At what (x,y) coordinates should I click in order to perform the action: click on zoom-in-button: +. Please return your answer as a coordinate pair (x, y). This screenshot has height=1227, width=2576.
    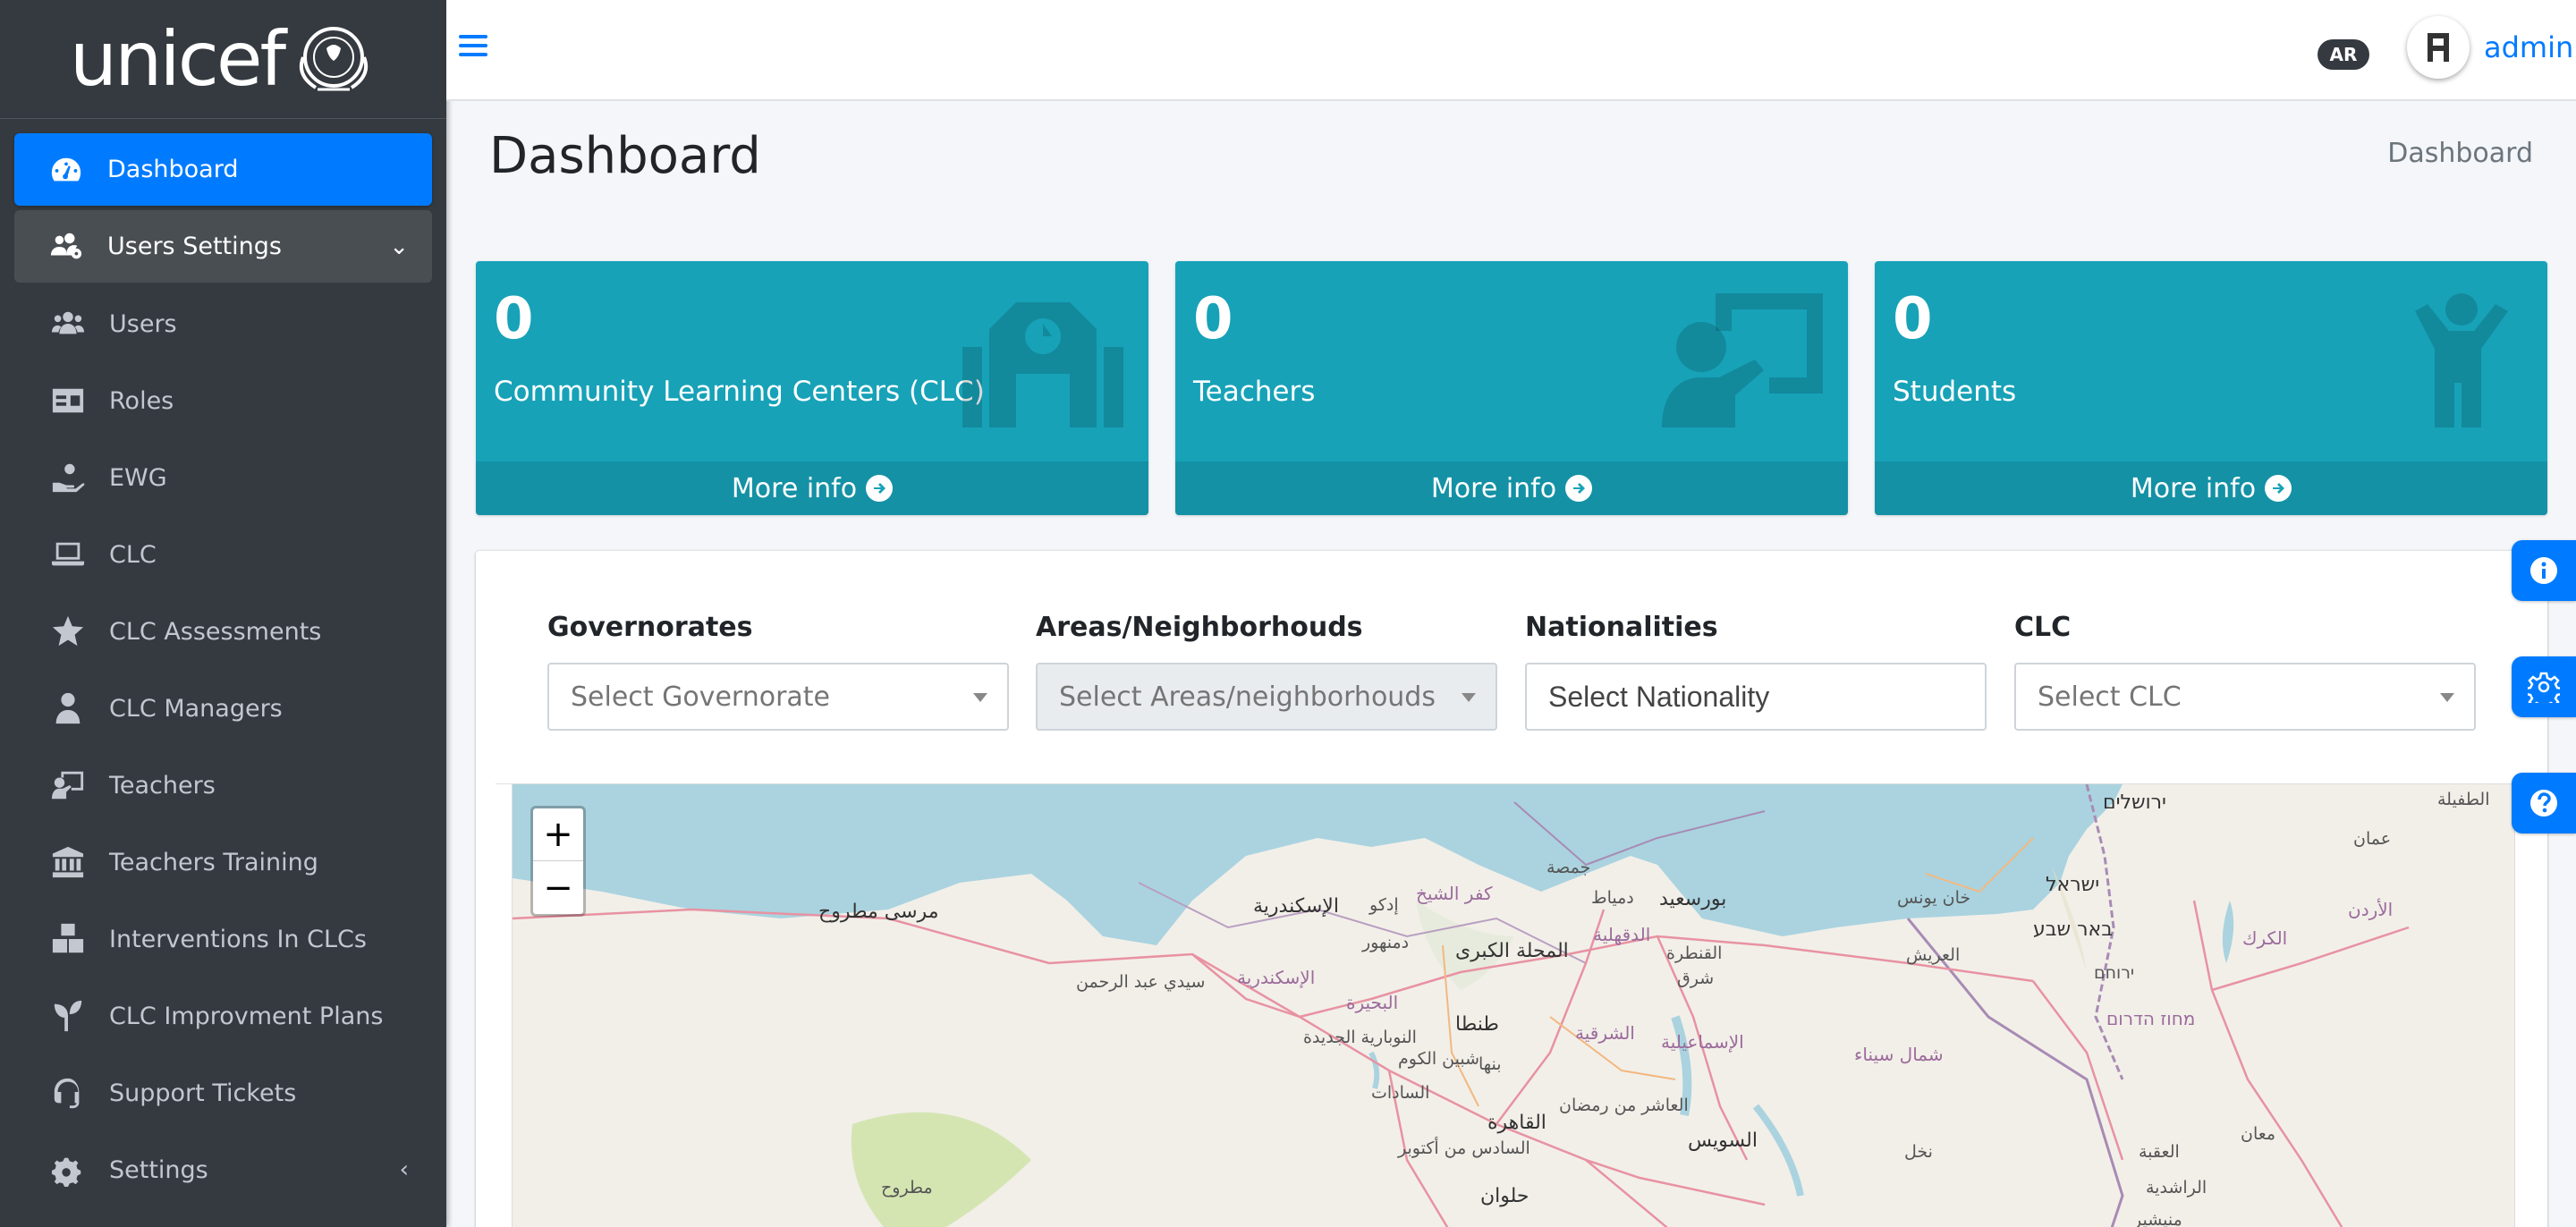
    Looking at the image, I should click on (558, 834).